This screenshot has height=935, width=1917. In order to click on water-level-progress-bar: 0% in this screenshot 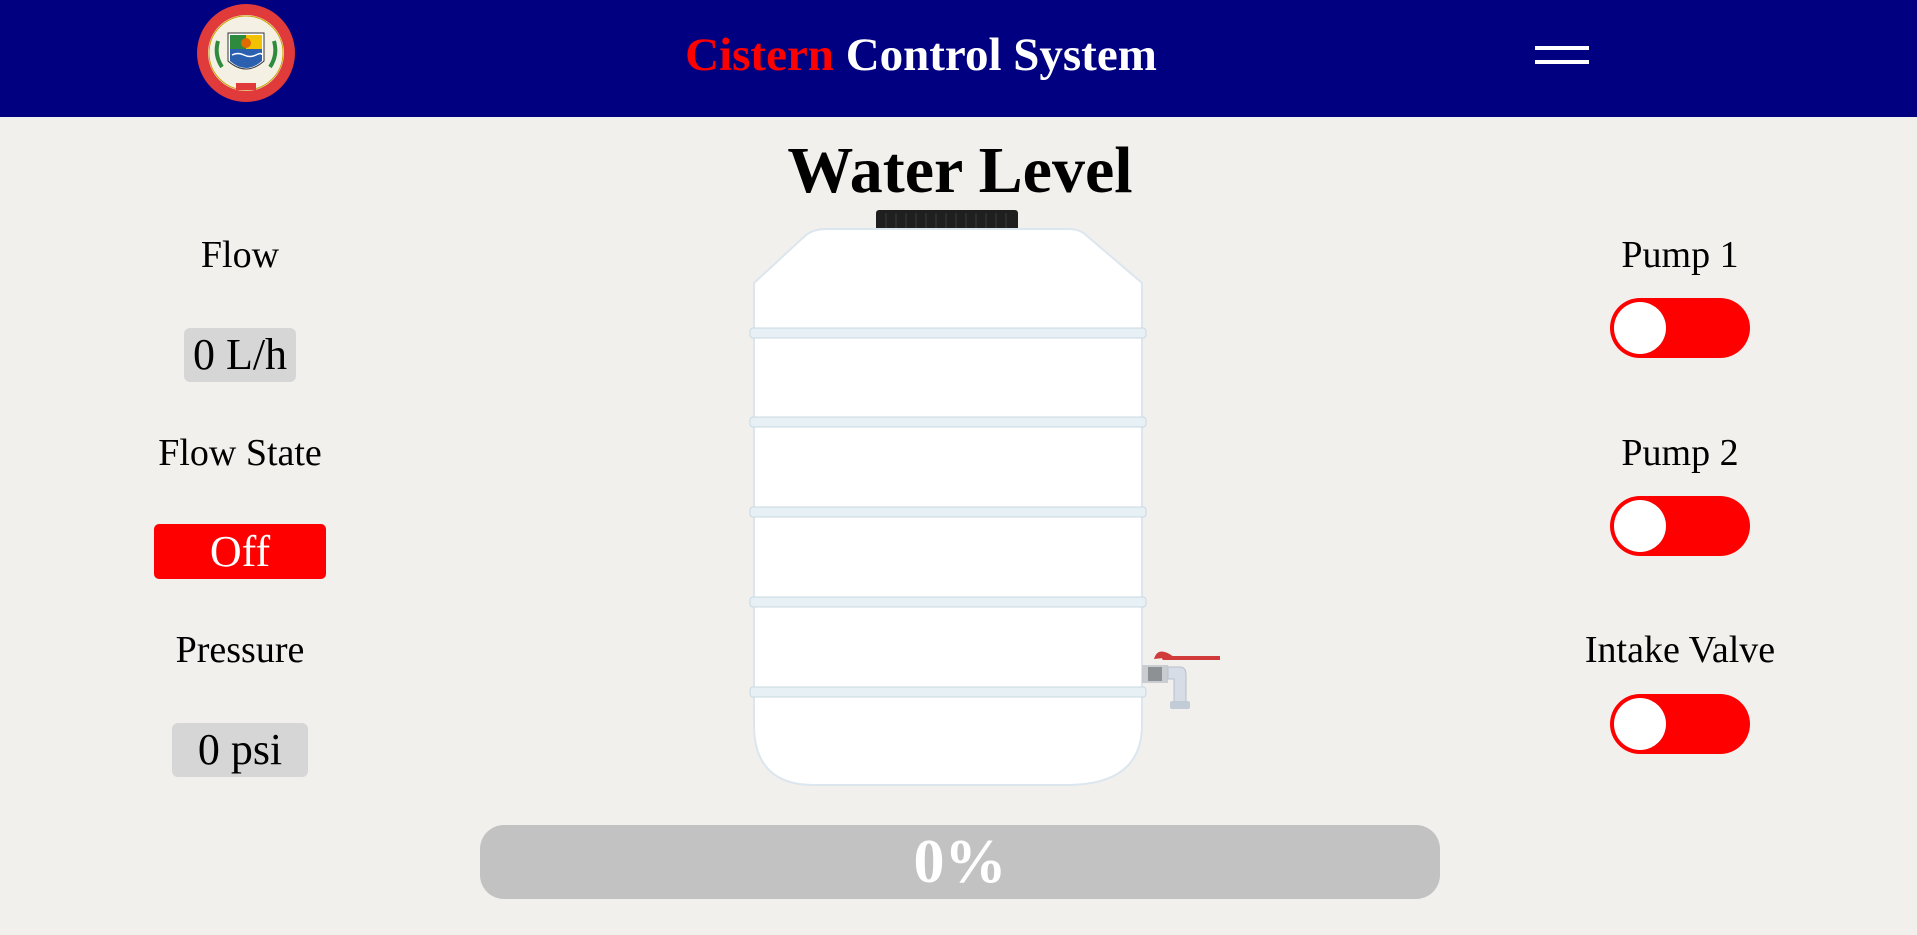, I will do `click(960, 862)`.